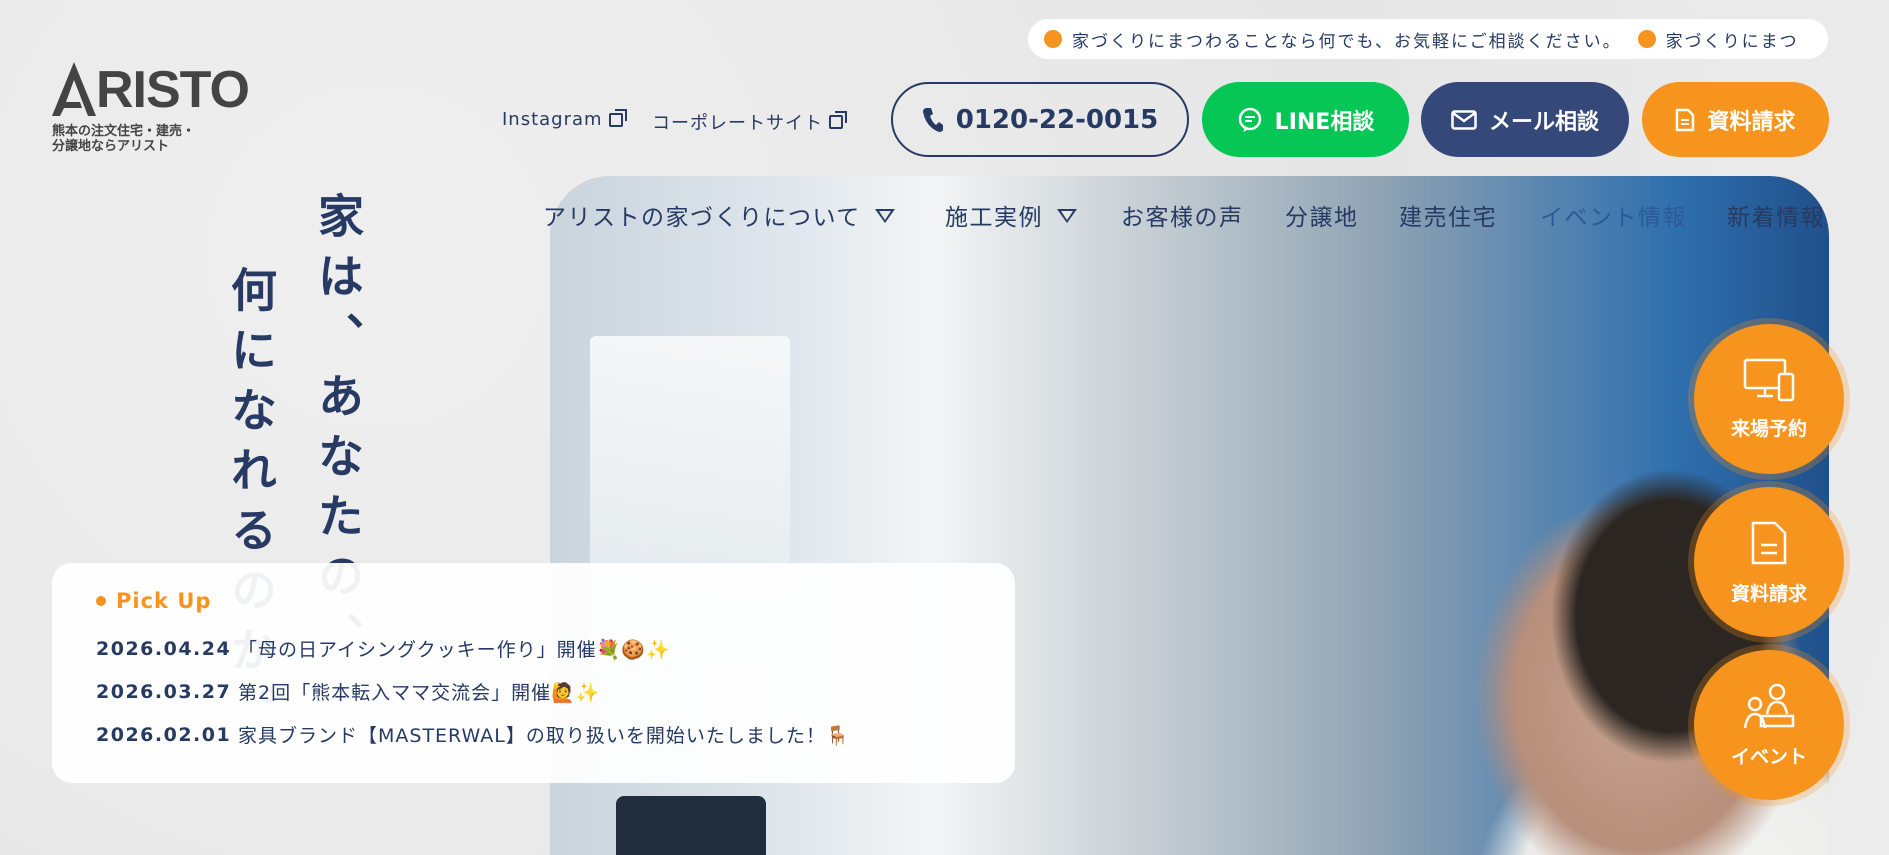 The image size is (1889, 855). What do you see at coordinates (1714, 39) in the screenshot?
I see `ticker-item: 家づくりにまつ` at bounding box center [1714, 39].